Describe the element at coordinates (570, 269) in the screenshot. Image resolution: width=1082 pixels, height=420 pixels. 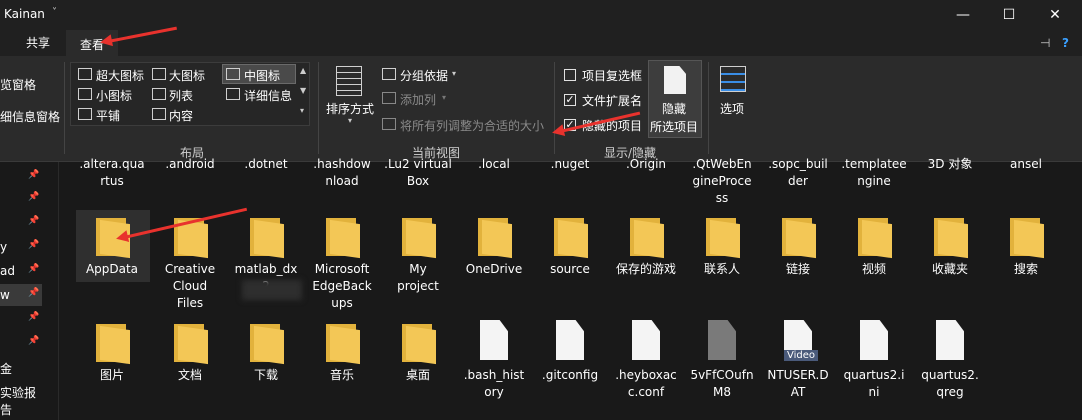
I see `file-label: source` at that location.